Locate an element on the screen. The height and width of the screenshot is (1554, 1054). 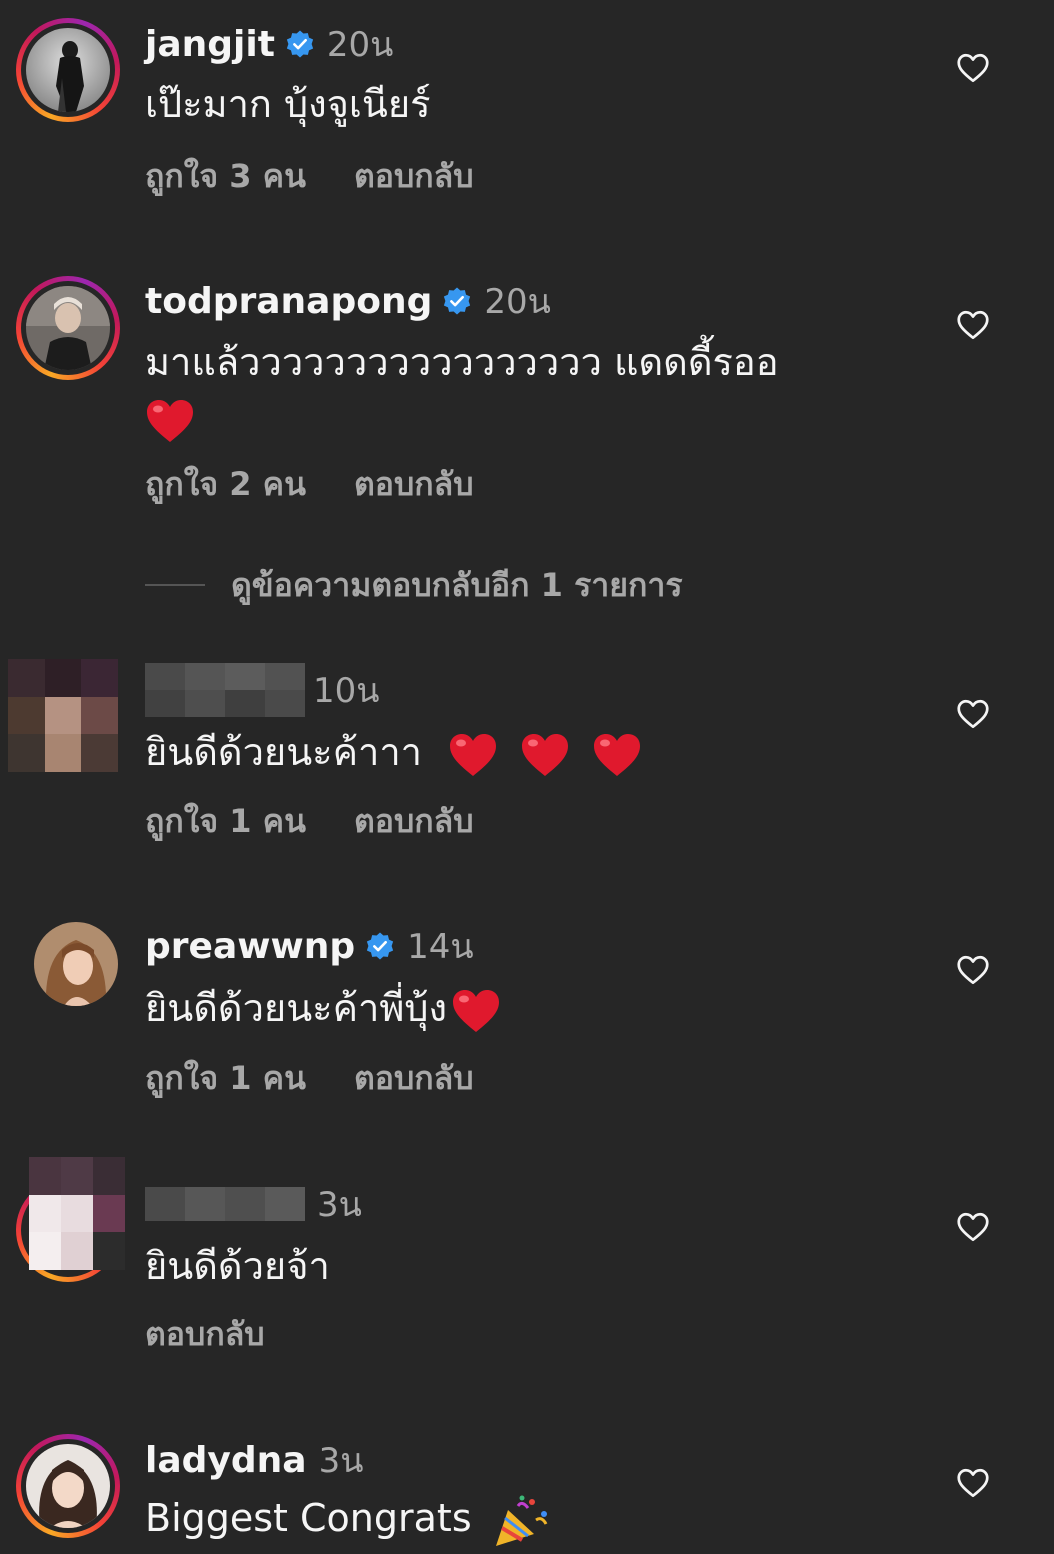
comment-text: ยินดีด้วยจ้า is located at coordinates (237, 1266).